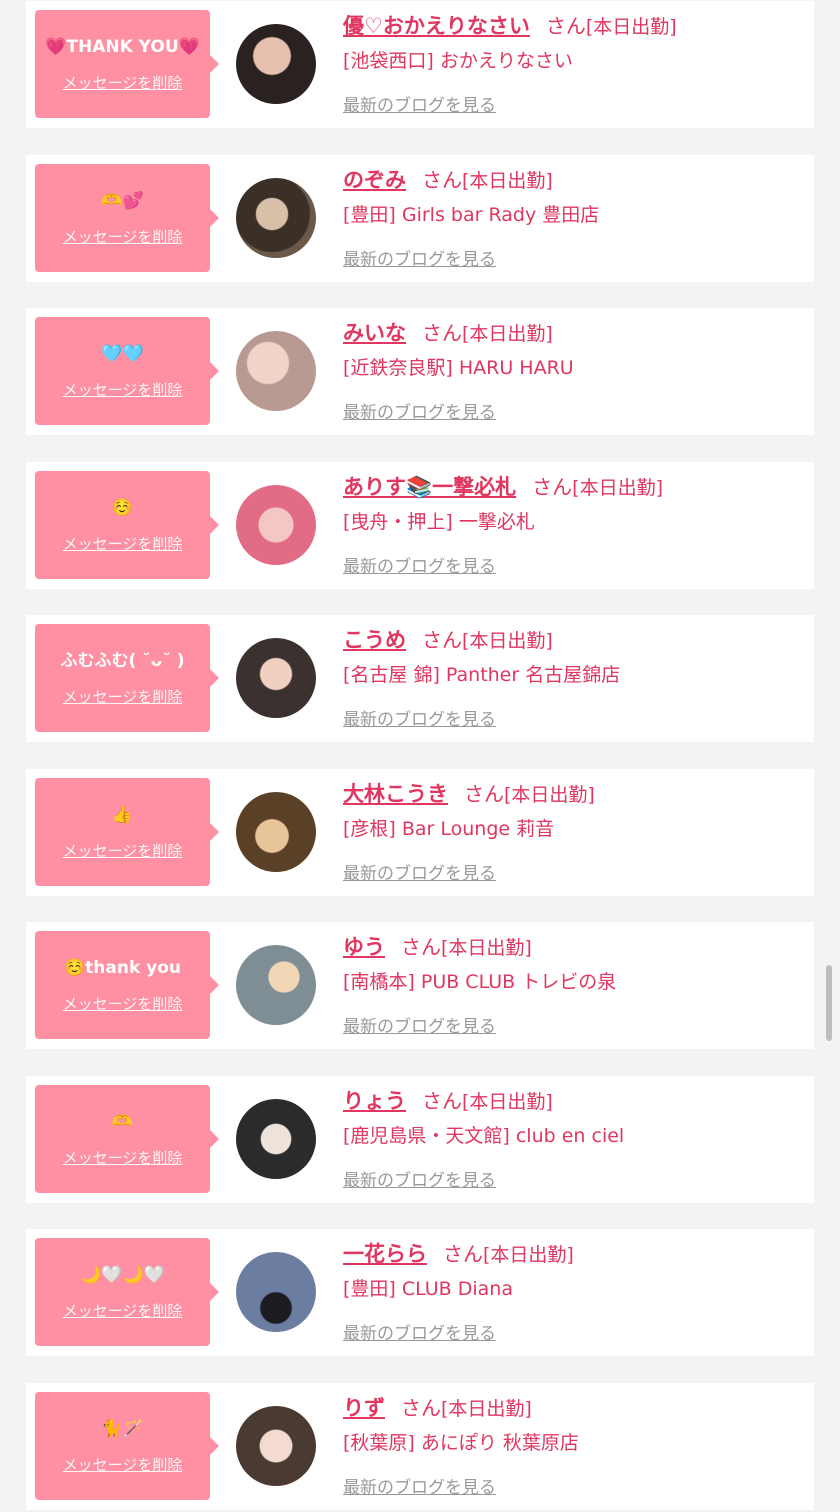 The height and width of the screenshot is (1512, 840). Describe the element at coordinates (448, 334) in the screenshot. I see `name-line: みいな さん[本日出勤]` at that location.